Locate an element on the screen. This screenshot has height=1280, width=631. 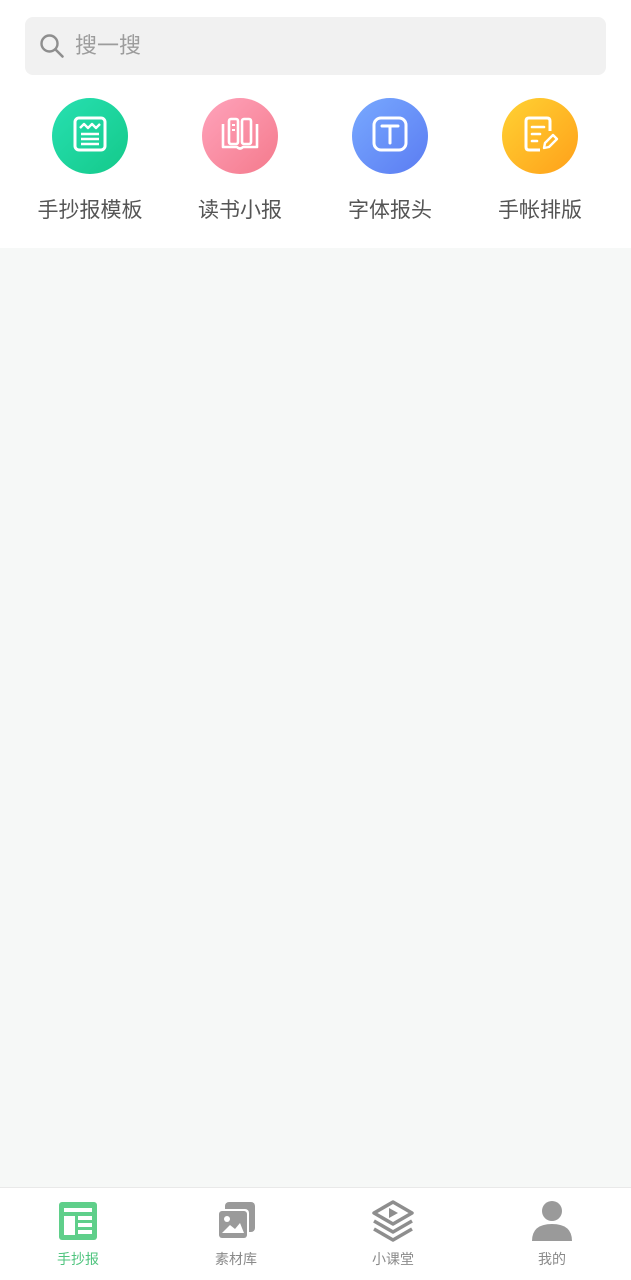
search-icon is located at coordinates (52, 46).